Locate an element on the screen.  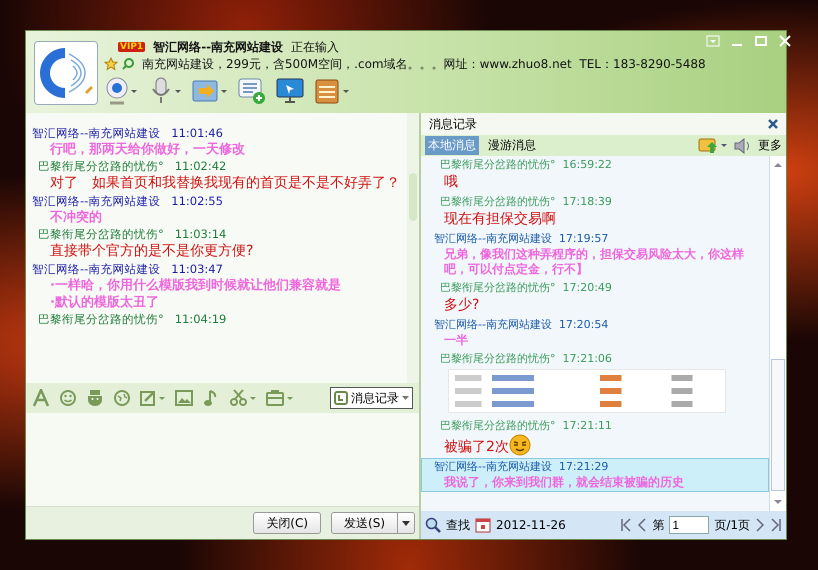
send-options-button is located at coordinates (406, 523).